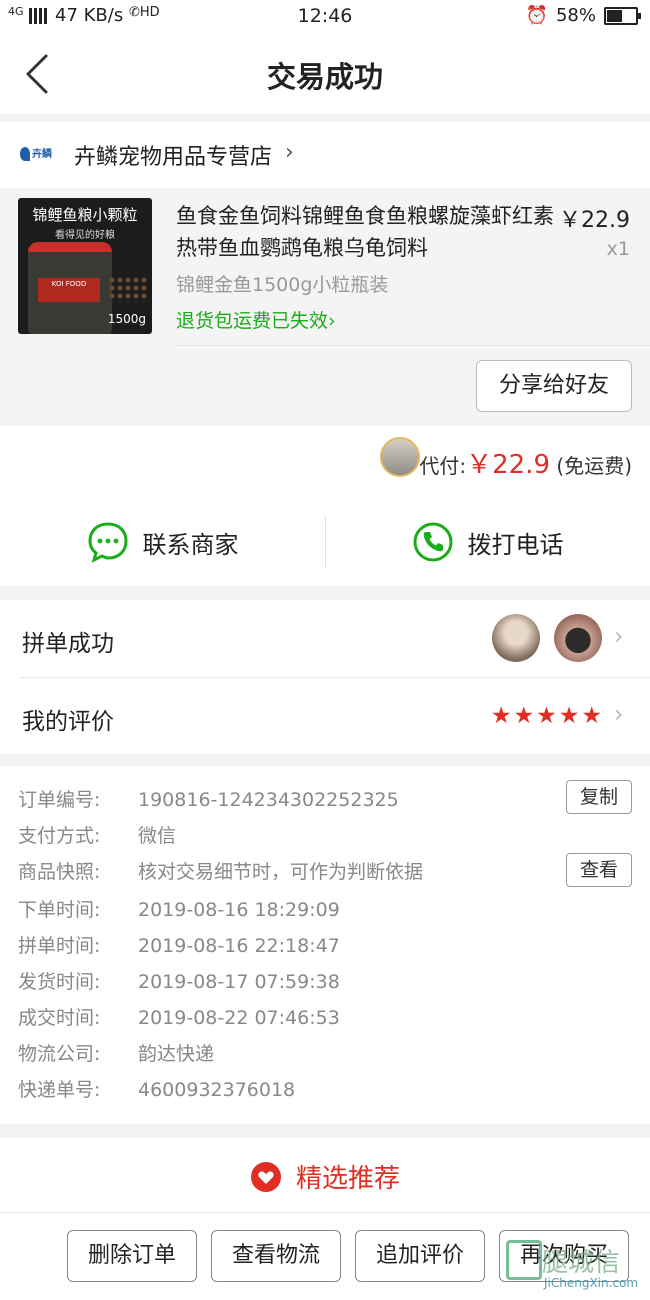  What do you see at coordinates (547, 716) in the screenshot?
I see `rating-stars: ★★★★★` at bounding box center [547, 716].